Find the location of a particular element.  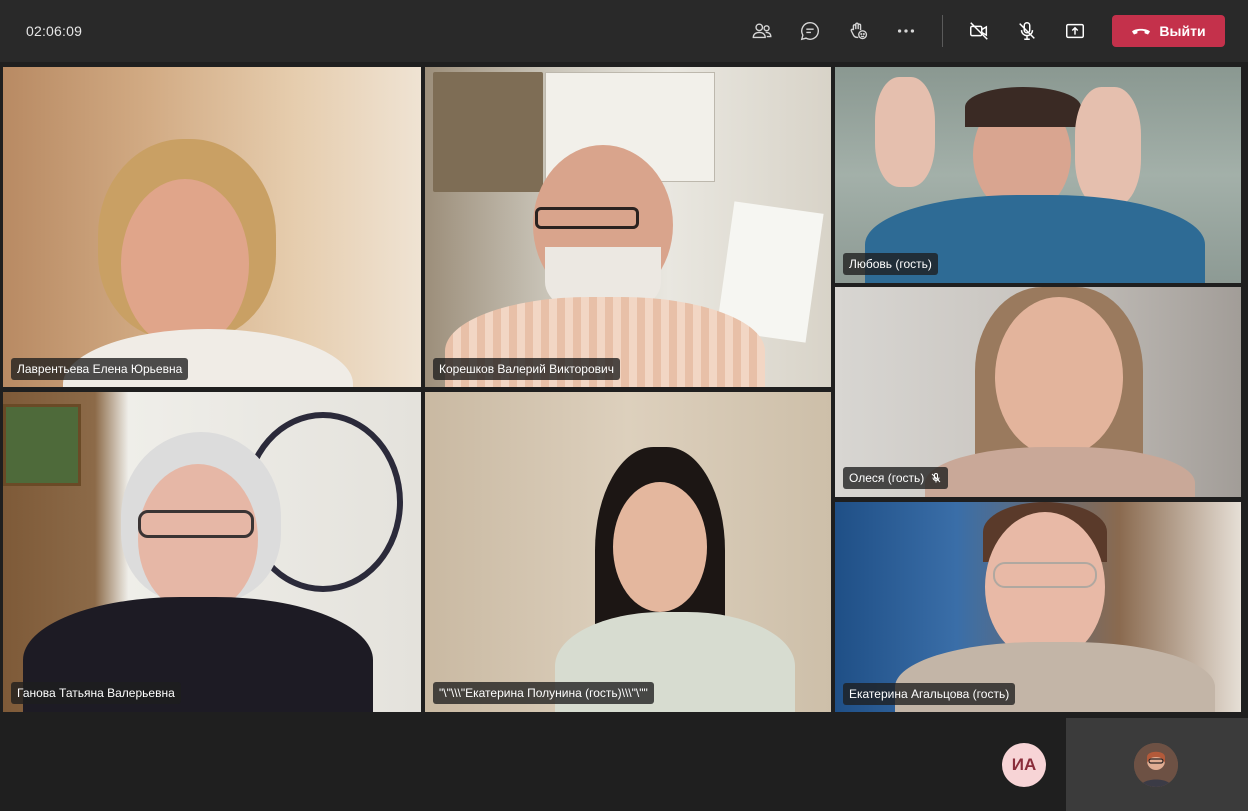

participant-name-tag: Корешков Валерий Викторович is located at coordinates (526, 369).